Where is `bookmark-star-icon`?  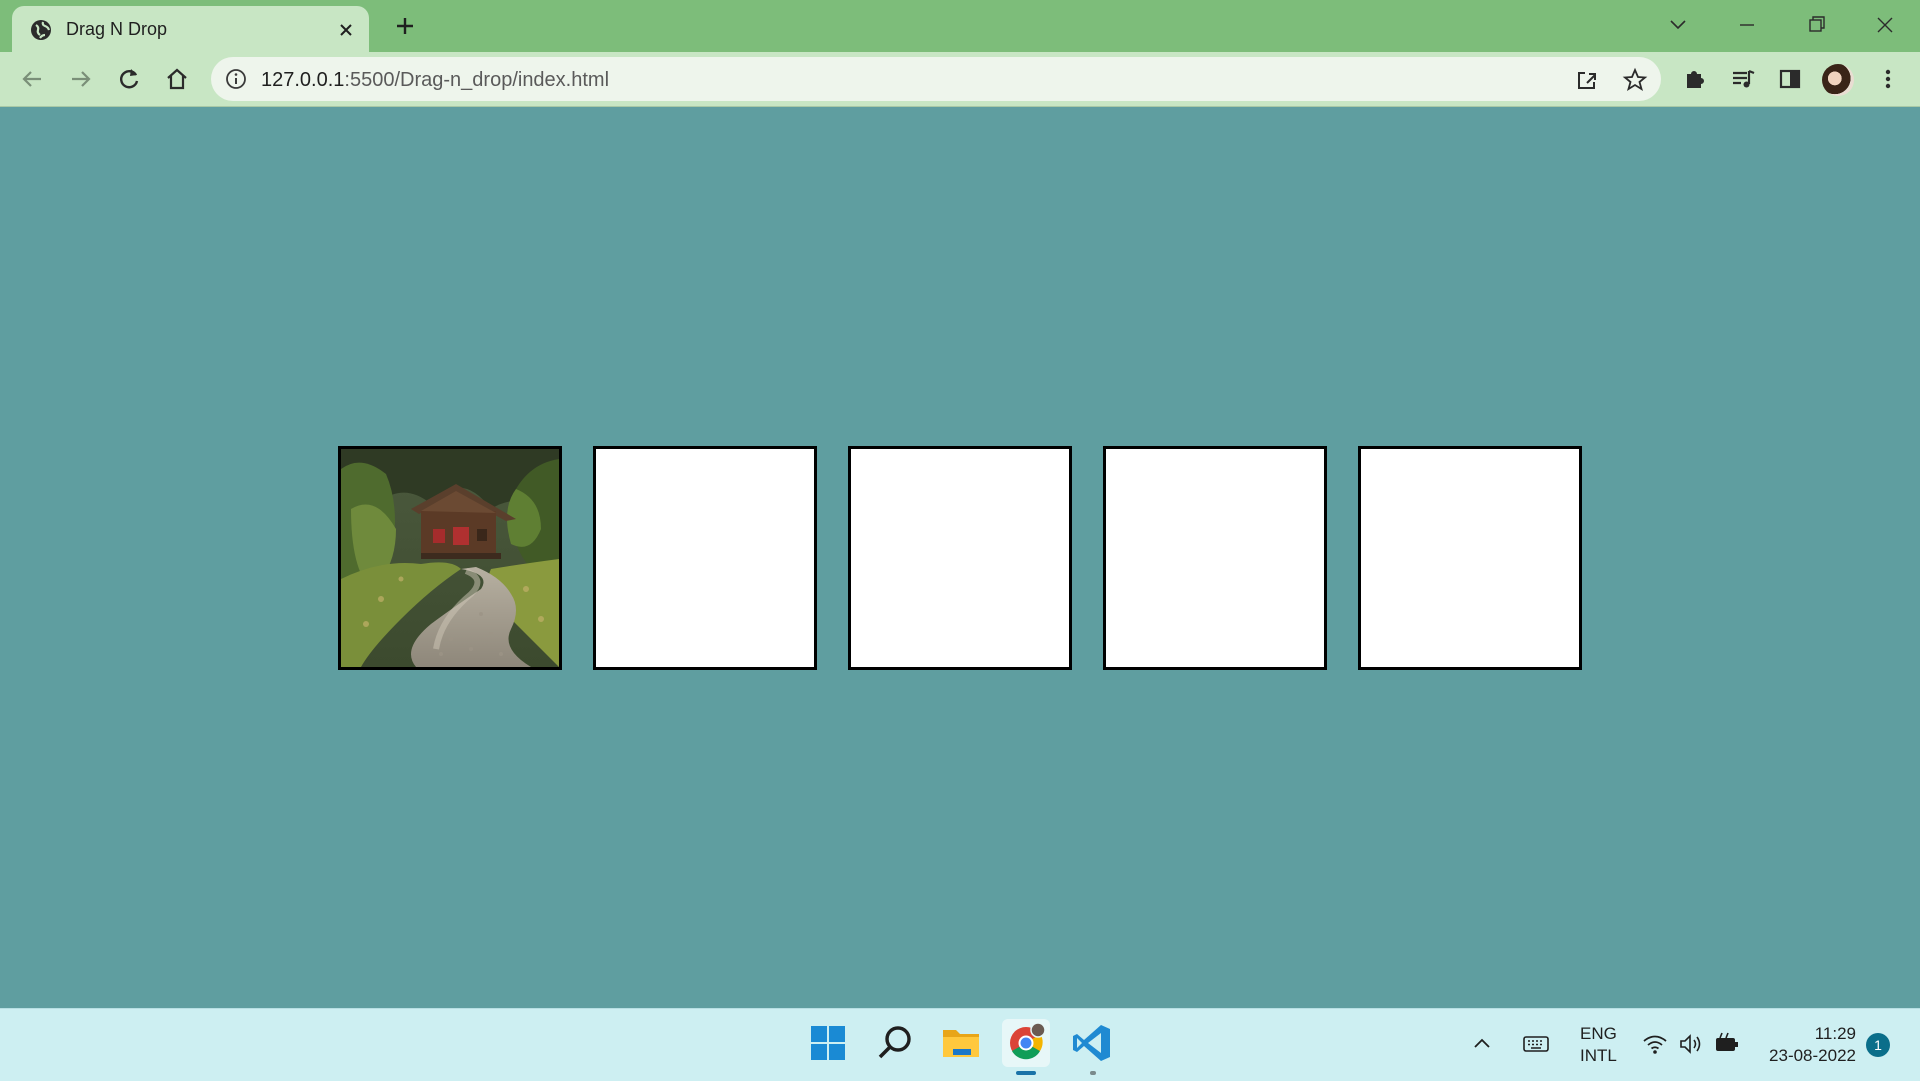 bookmark-star-icon is located at coordinates (1635, 80).